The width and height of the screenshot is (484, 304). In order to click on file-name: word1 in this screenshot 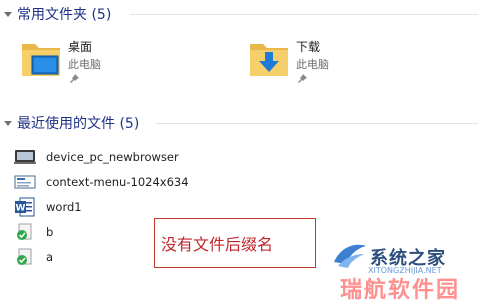, I will do `click(64, 207)`.